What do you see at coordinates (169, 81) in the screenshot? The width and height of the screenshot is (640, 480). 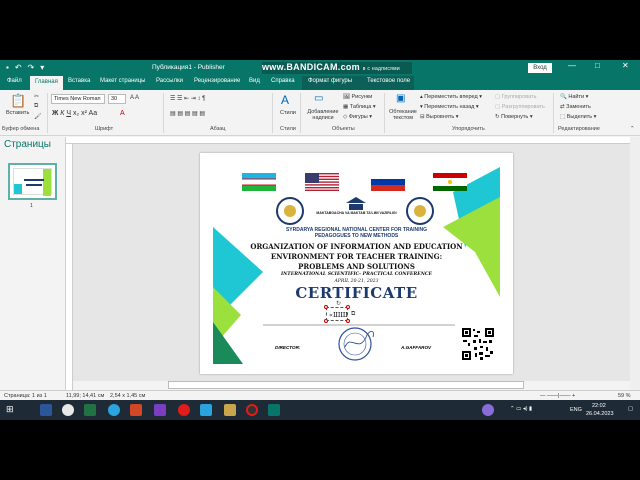 I see `tab-mailings: Рассылки` at bounding box center [169, 81].